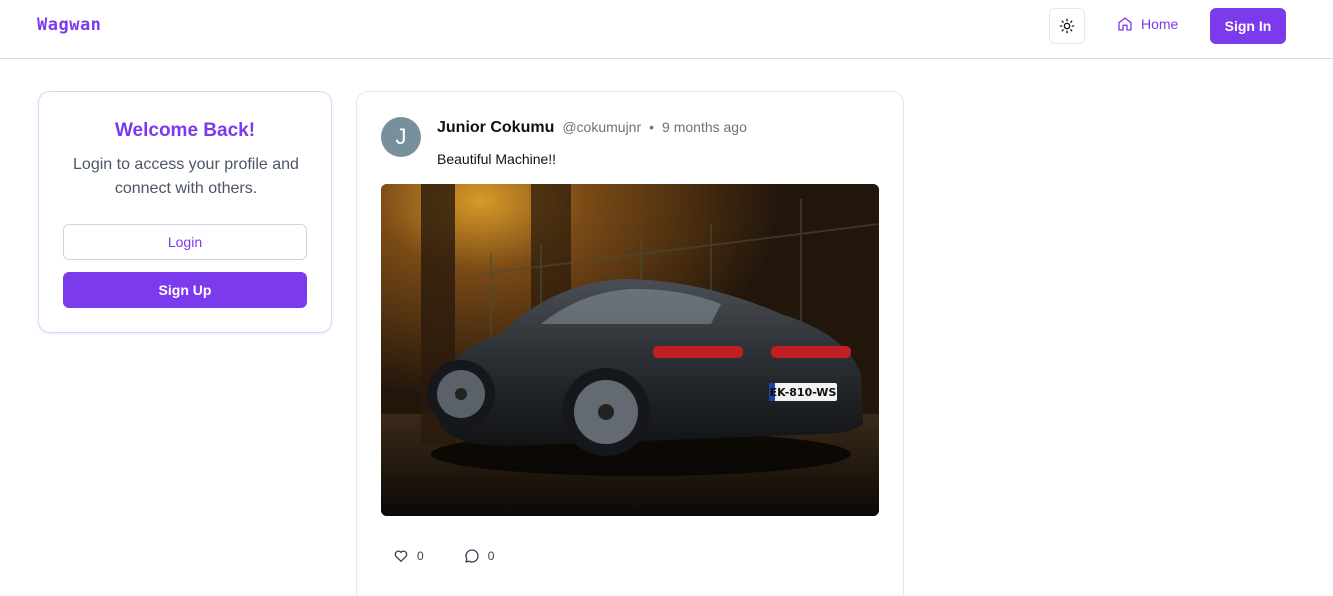 This screenshot has width=1333, height=596. I want to click on home-nav-link: Home, so click(1147, 24).